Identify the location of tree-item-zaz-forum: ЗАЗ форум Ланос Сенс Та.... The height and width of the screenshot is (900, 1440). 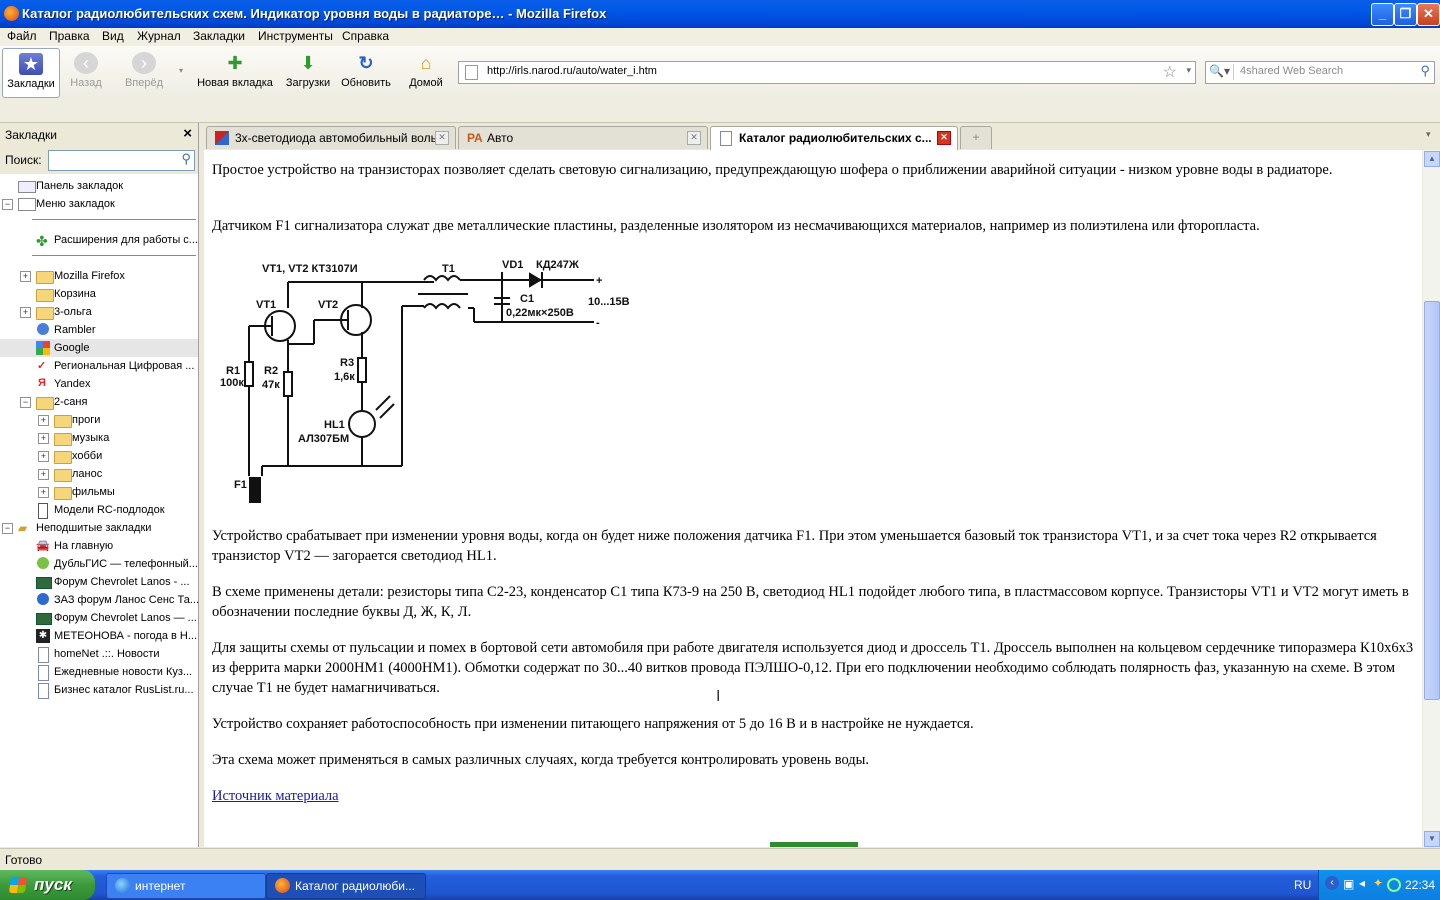
(99, 600).